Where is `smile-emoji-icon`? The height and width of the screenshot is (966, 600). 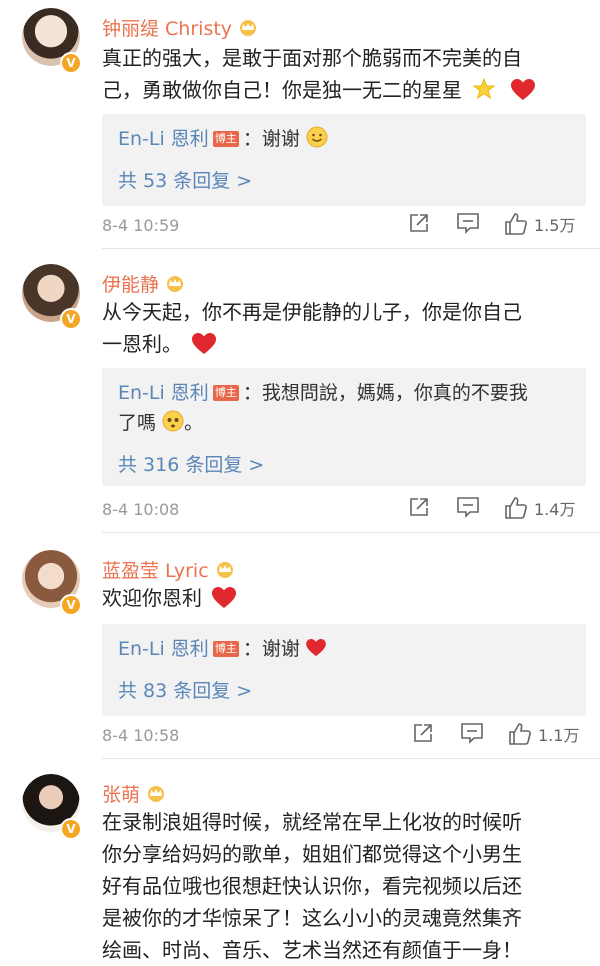
smile-emoji-icon is located at coordinates (317, 137).